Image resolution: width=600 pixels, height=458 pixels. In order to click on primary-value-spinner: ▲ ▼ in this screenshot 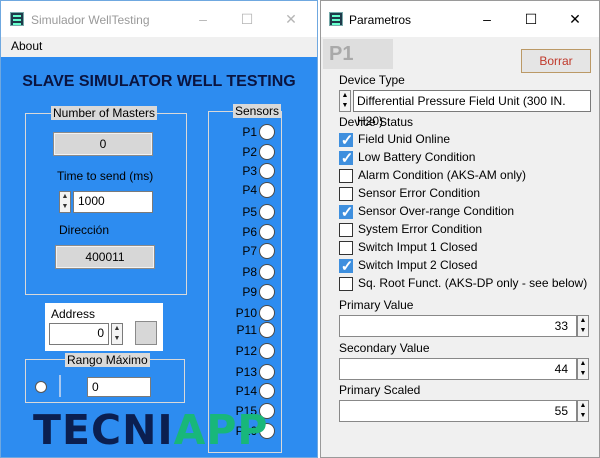, I will do `click(583, 326)`.